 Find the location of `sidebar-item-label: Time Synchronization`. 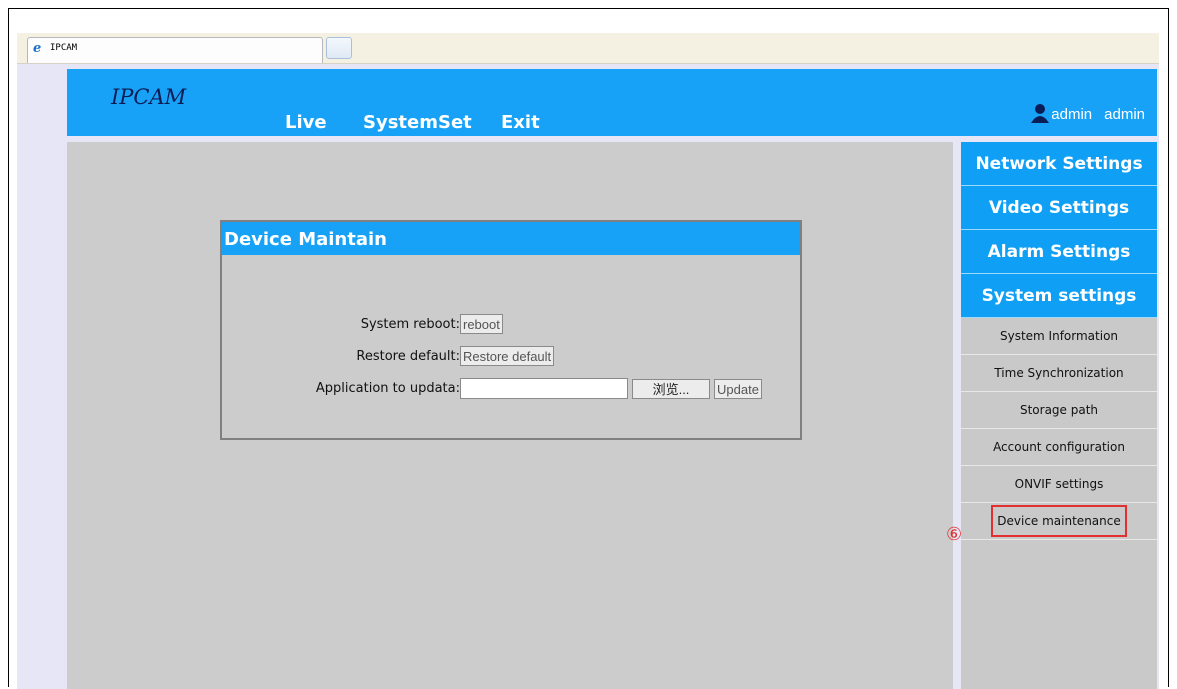

sidebar-item-label: Time Synchronization is located at coordinates (1059, 373).